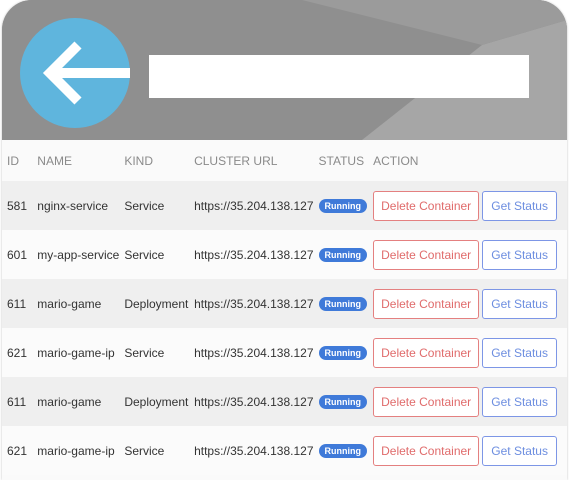  Describe the element at coordinates (339, 76) in the screenshot. I see `title-bar` at that location.